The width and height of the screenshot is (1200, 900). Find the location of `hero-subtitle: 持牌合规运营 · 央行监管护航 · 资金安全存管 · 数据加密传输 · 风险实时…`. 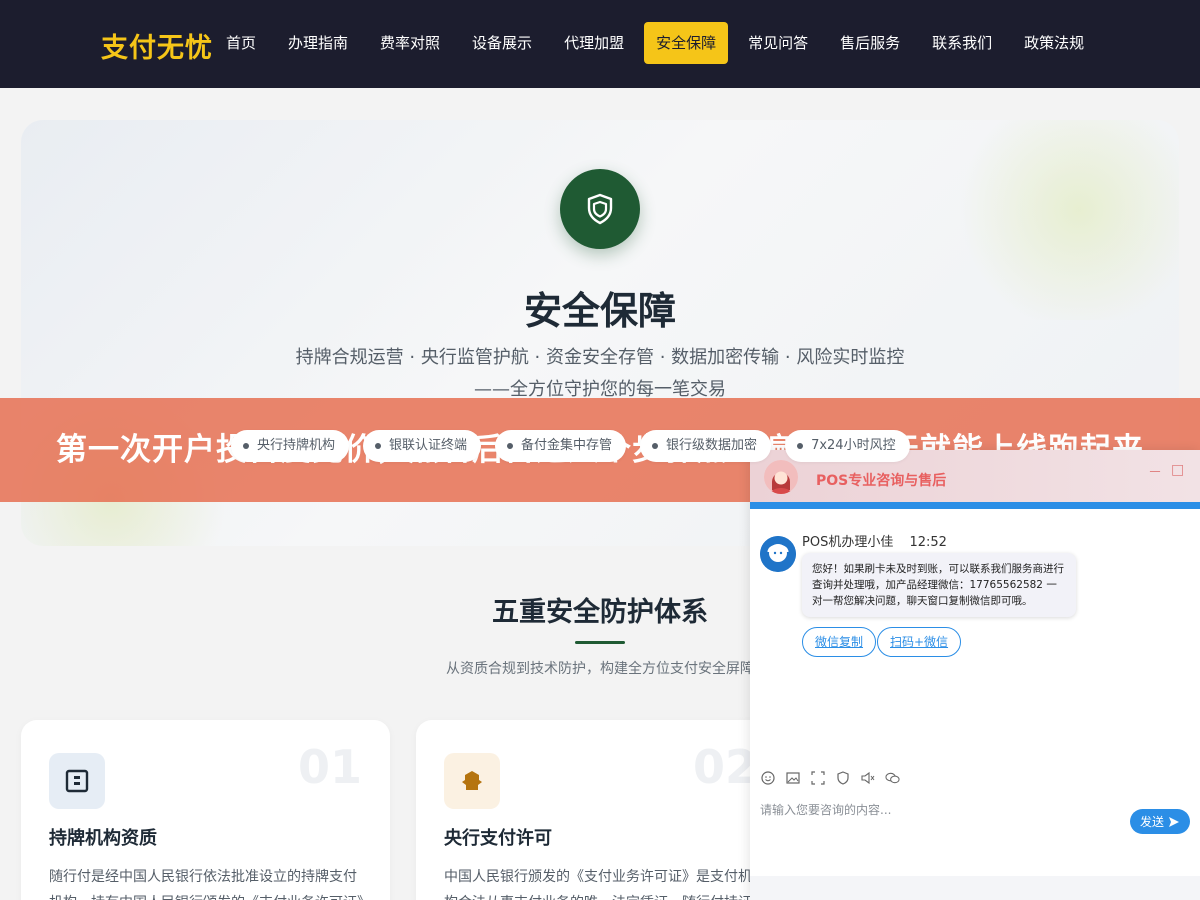

hero-subtitle: 持牌合规运营 · 央行监管护航 · 资金安全存管 · 数据加密传输 · 风险实时… is located at coordinates (600, 373).